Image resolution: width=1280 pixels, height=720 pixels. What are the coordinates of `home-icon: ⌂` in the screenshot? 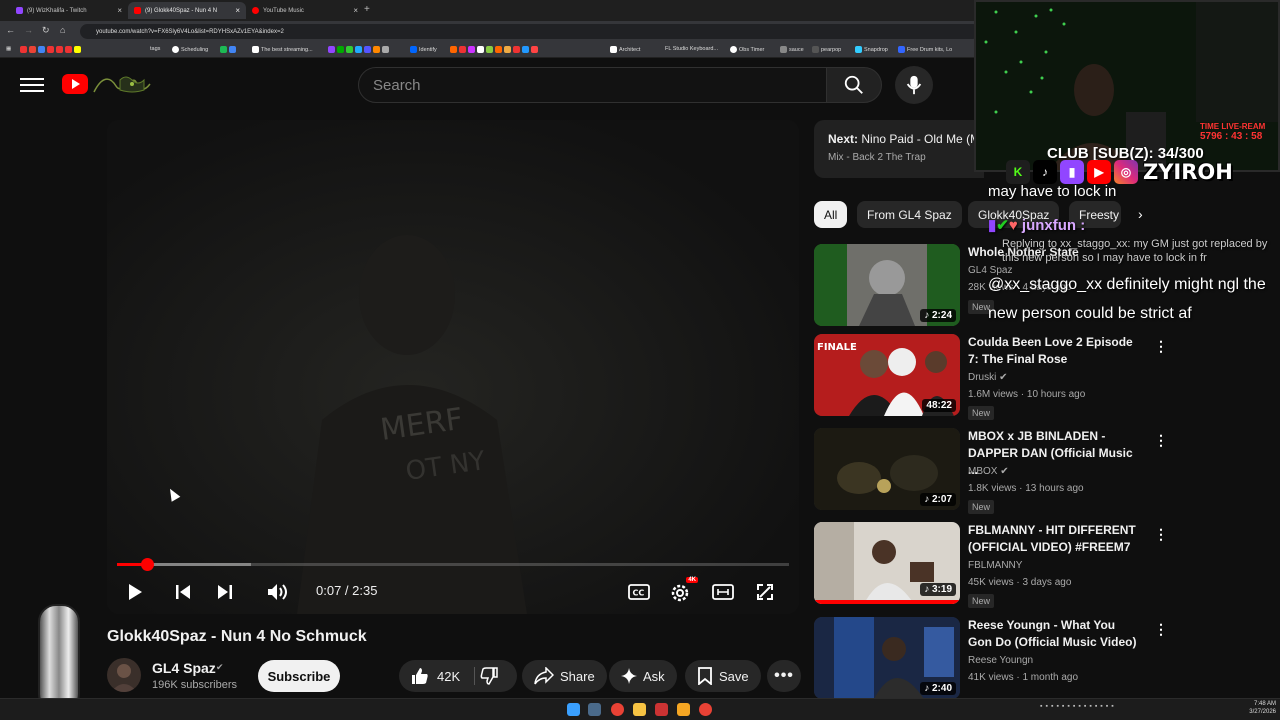 It's located at (62, 30).